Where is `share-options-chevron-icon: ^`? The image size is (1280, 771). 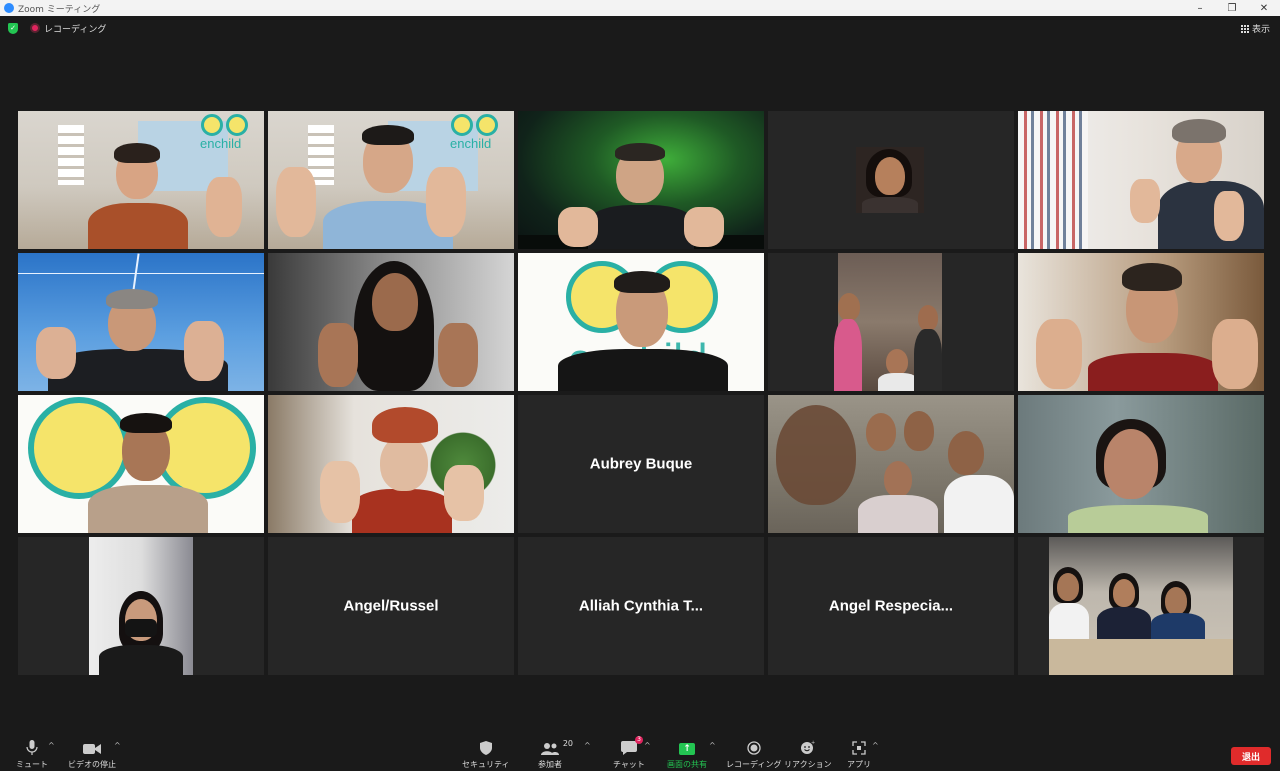 share-options-chevron-icon: ^ is located at coordinates (712, 745).